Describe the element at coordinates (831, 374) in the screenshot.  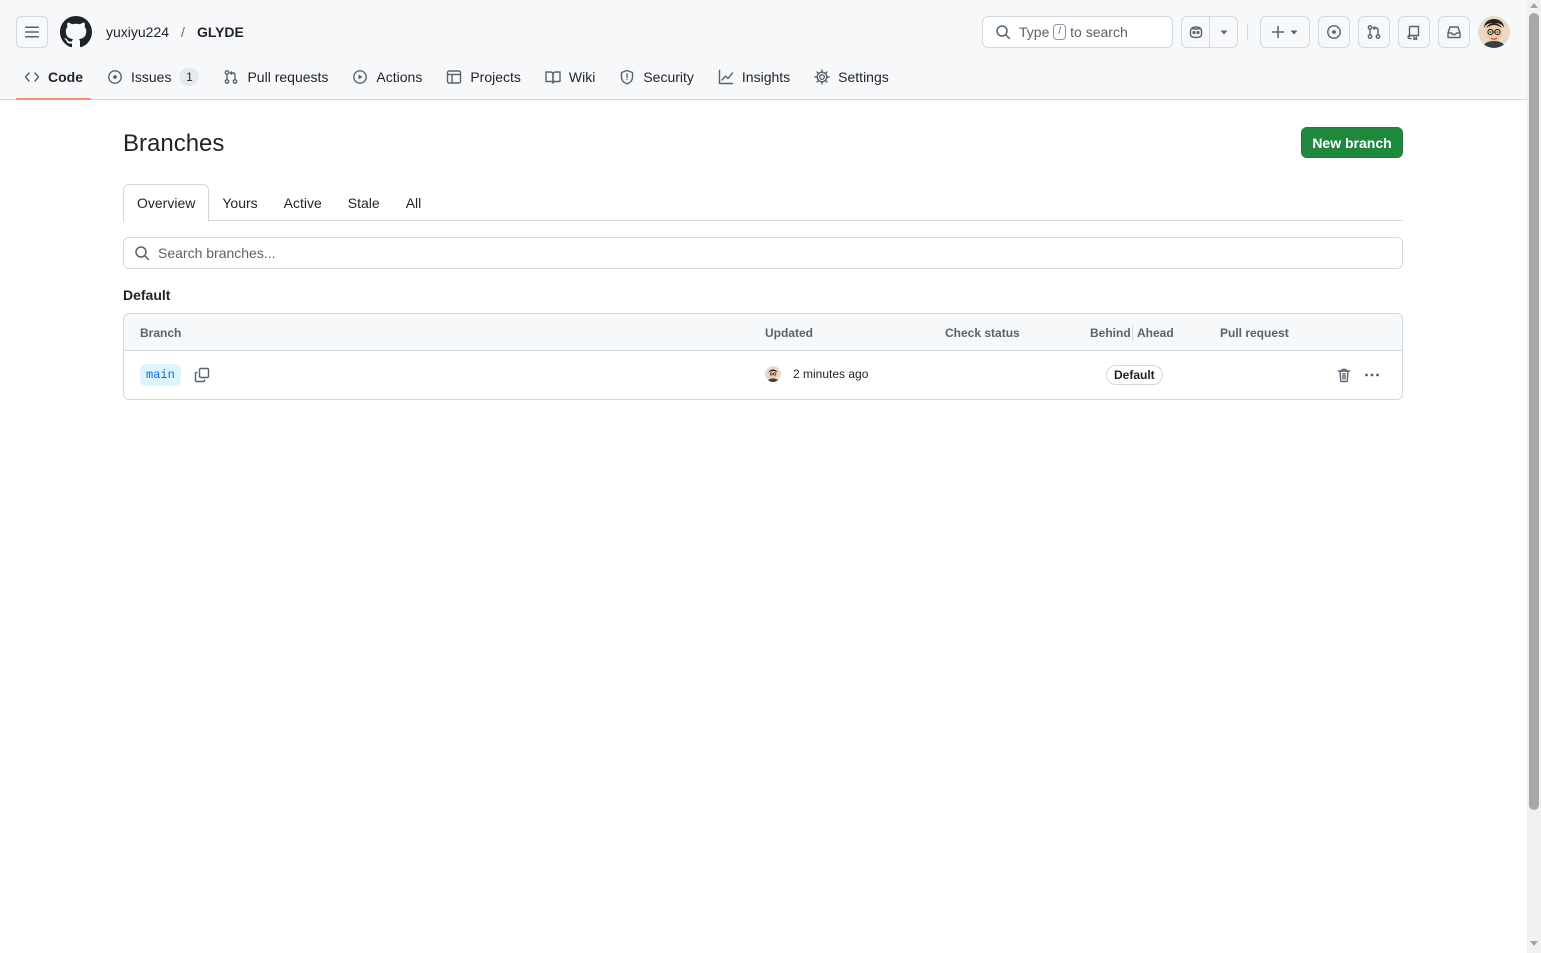
I see `updated-time: 2 minutes ago` at that location.